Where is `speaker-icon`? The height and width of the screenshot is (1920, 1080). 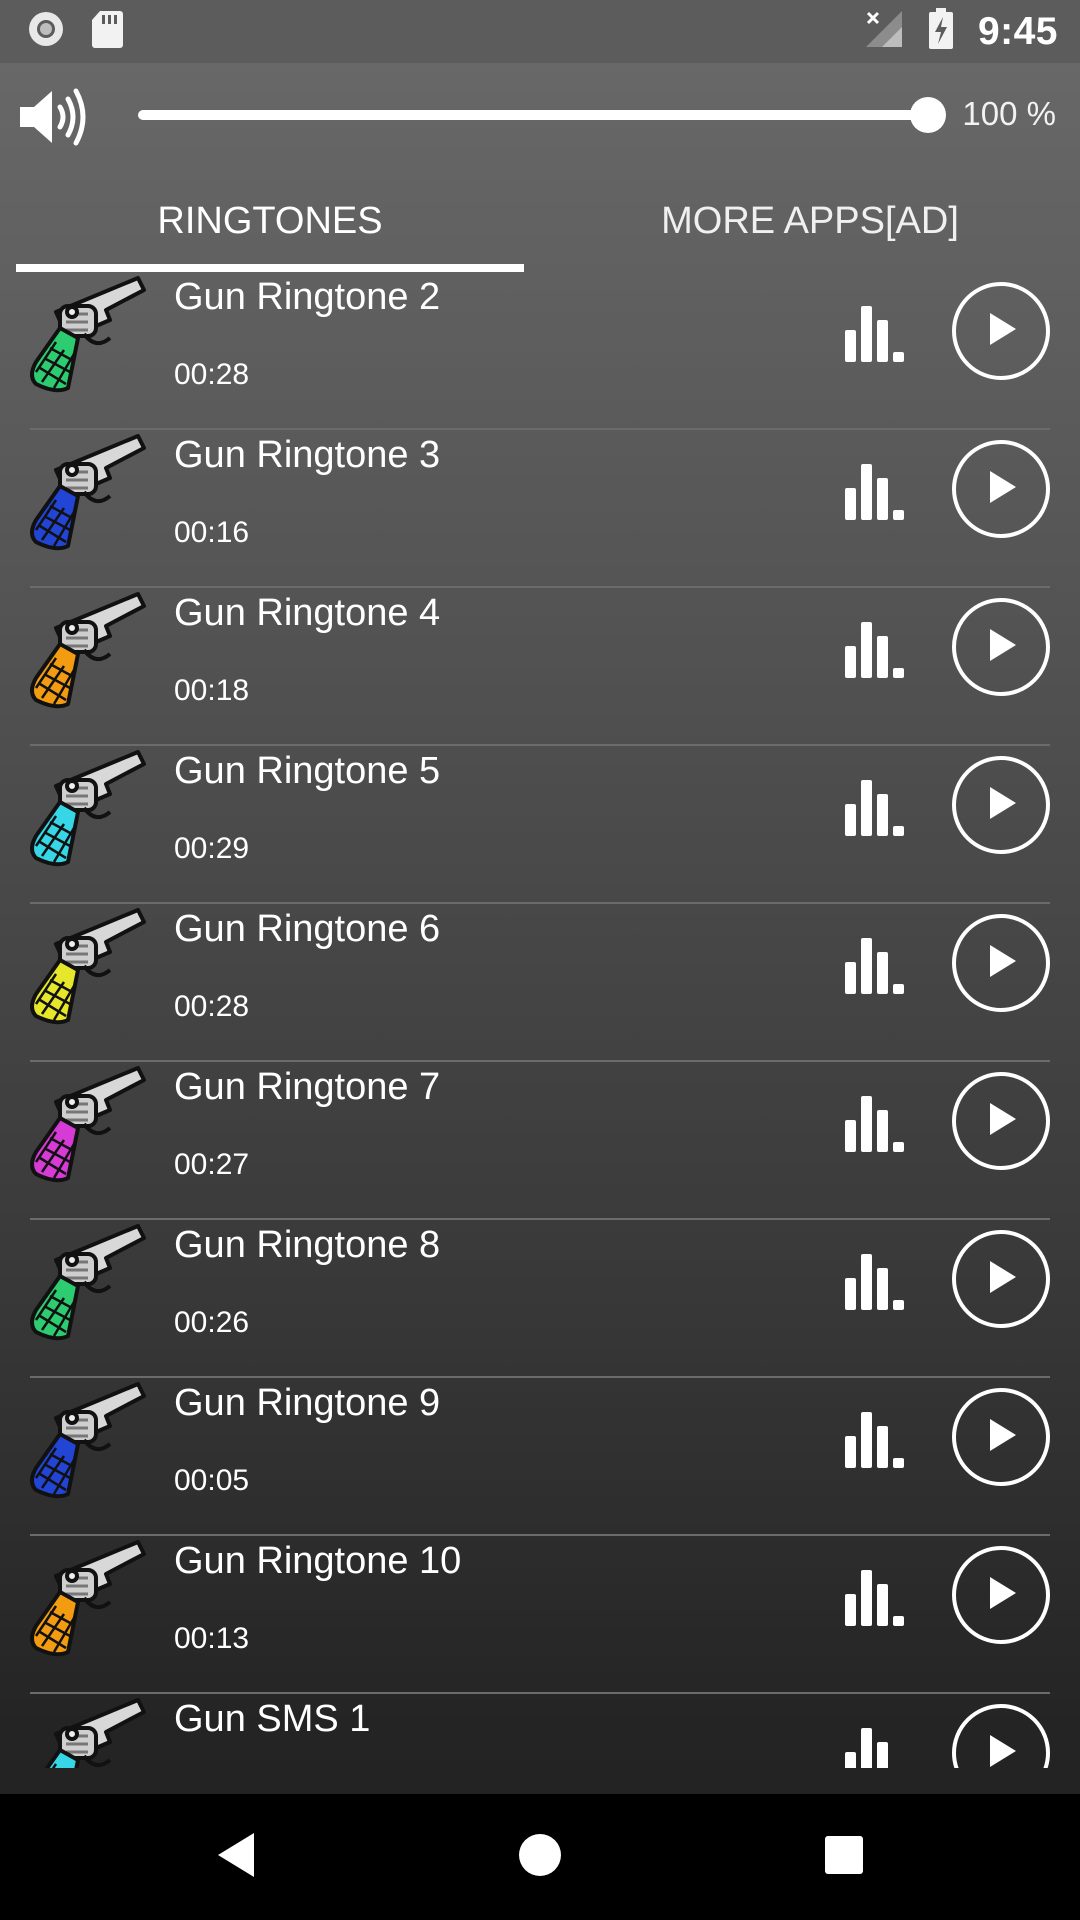
speaker-icon is located at coordinates (56, 119).